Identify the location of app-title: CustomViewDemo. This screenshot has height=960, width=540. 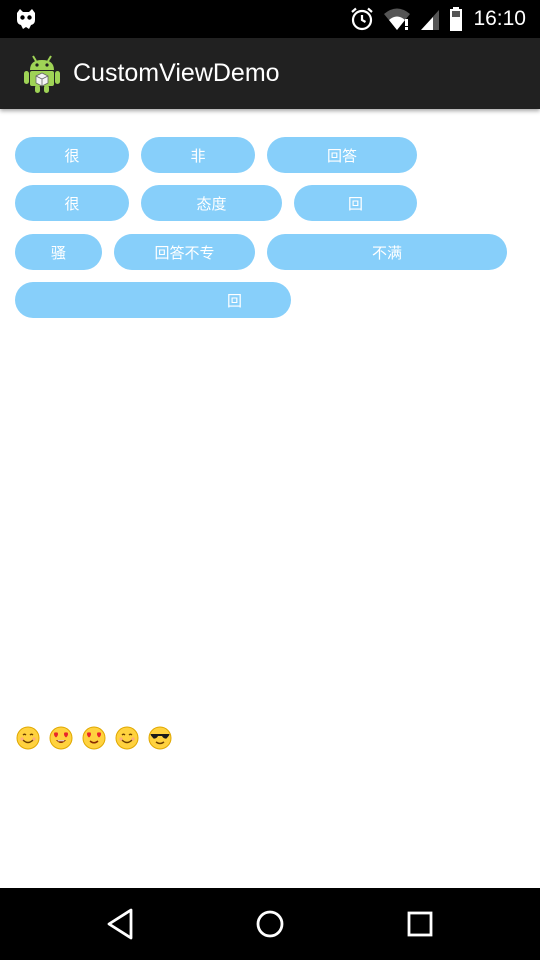
(176, 73).